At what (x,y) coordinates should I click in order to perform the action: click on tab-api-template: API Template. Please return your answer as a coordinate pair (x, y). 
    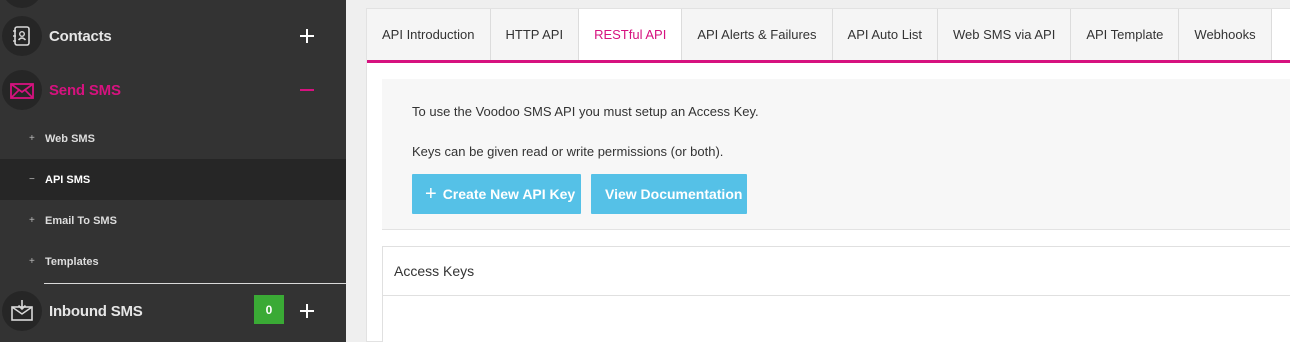
    Looking at the image, I should click on (1125, 34).